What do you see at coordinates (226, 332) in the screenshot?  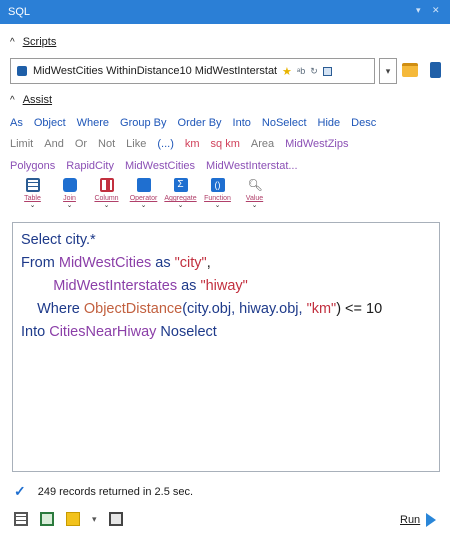 I see `sql-line-5: Into CitiesNearHiway Noselect` at bounding box center [226, 332].